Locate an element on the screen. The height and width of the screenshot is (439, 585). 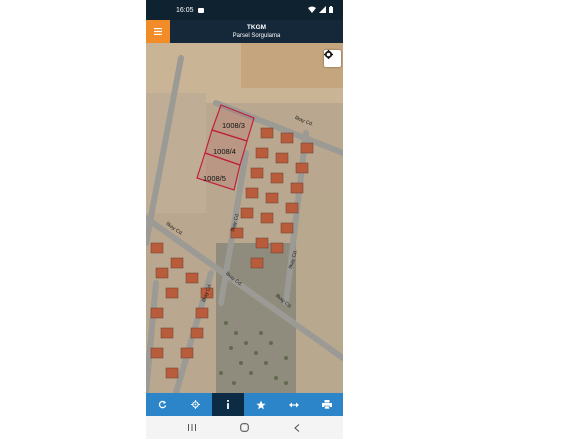
home-button is located at coordinates (244, 428).